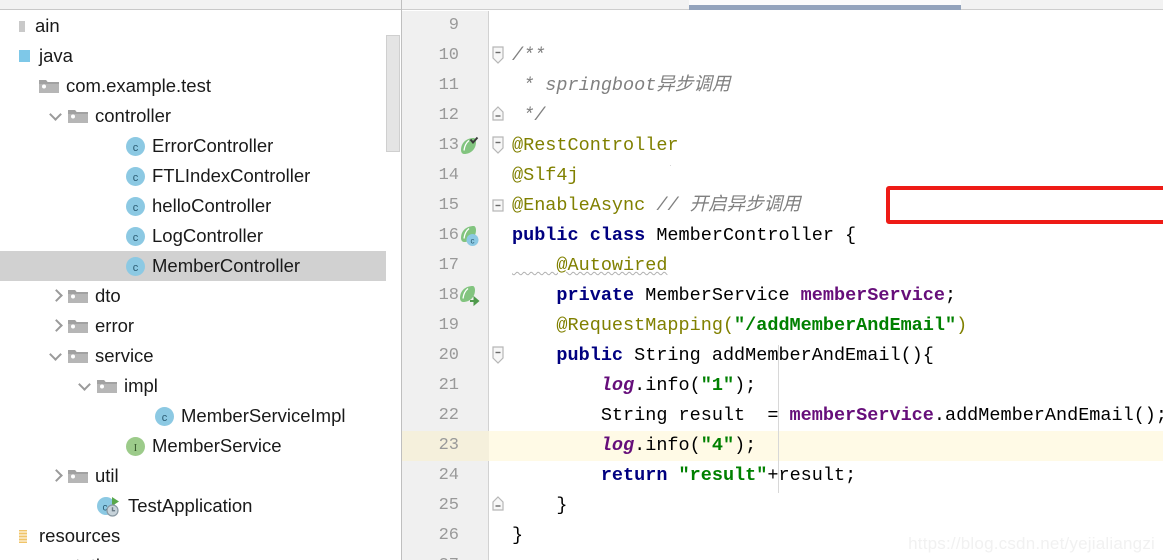 The image size is (1163, 560). I want to click on code-text: }, so click(517, 536).